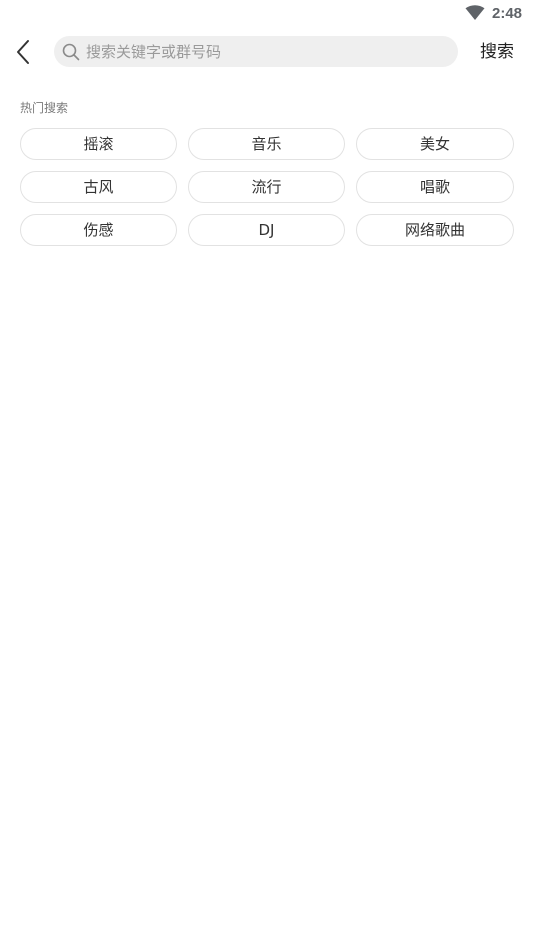  Describe the element at coordinates (267, 14) in the screenshot. I see `status-bar: 2:48` at that location.